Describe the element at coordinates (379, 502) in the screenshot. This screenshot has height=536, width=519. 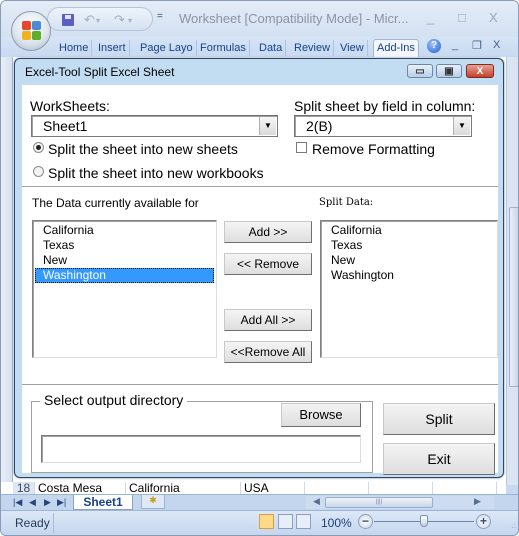
I see `horizontal-scroll-thumb: ||||` at that location.